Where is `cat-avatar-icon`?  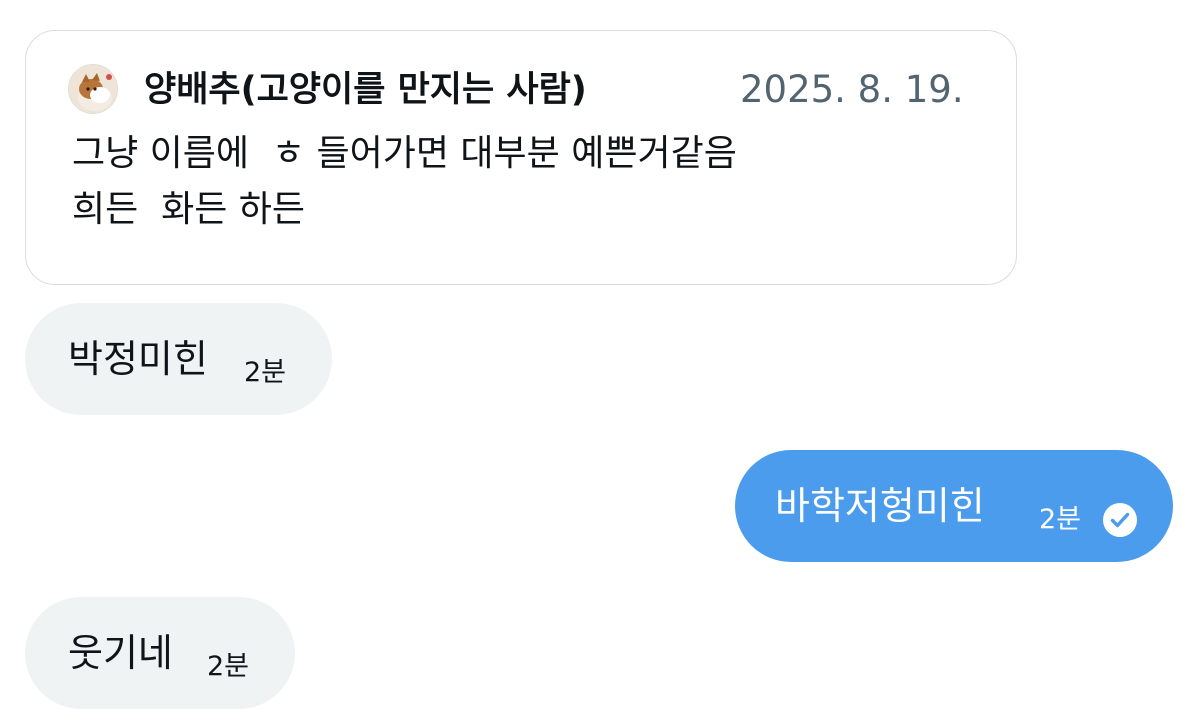
cat-avatar-icon is located at coordinates (93, 89).